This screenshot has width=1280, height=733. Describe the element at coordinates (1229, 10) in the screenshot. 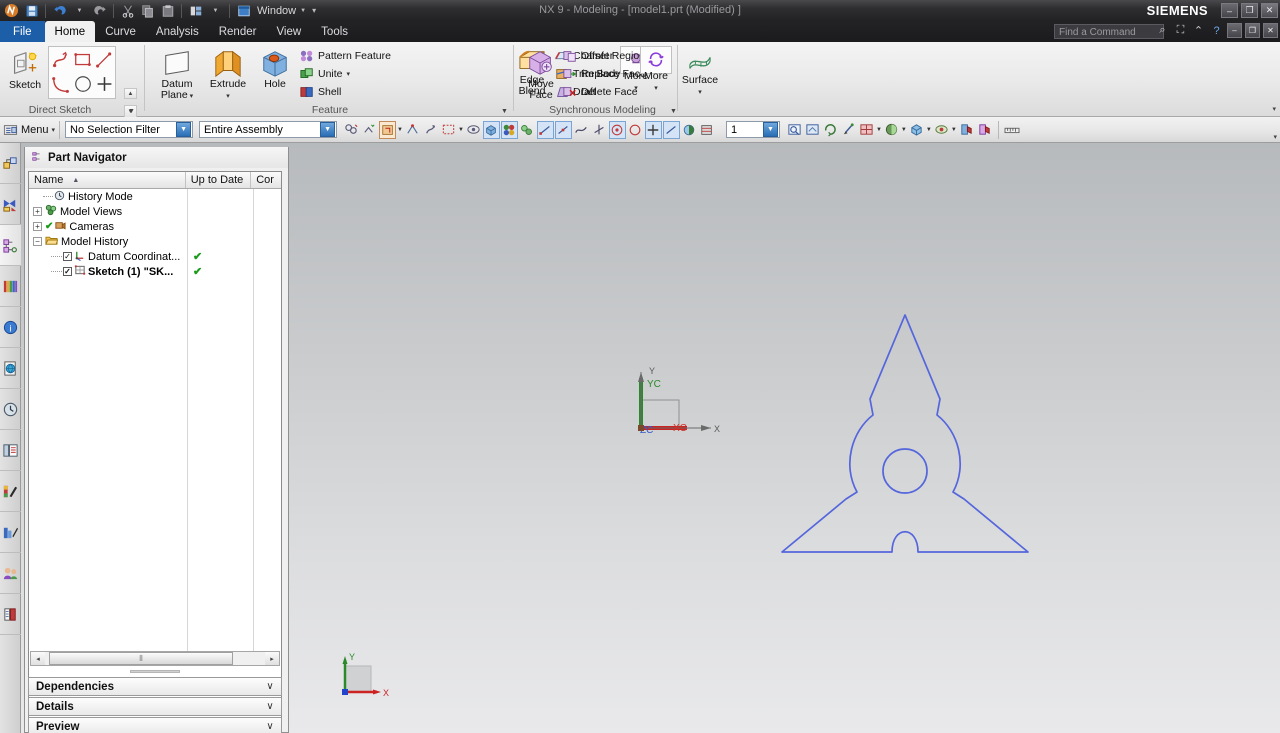

I see `minimize-button: –` at that location.